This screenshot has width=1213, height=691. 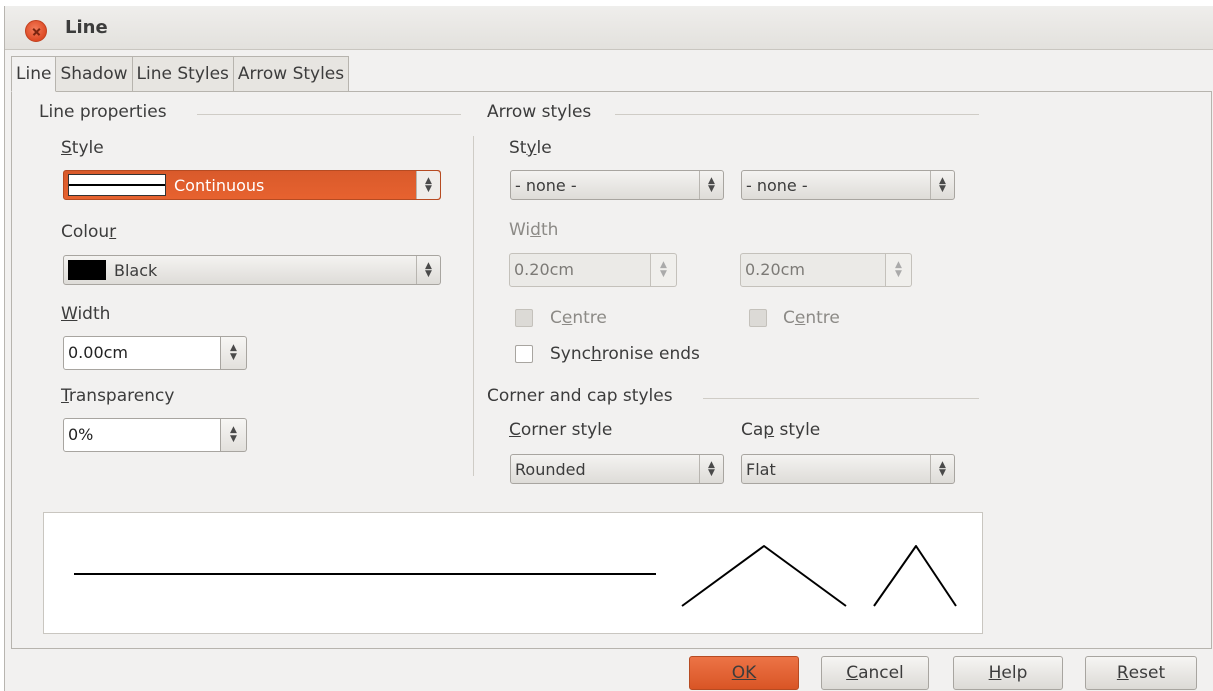 What do you see at coordinates (87, 270) in the screenshot?
I see `colour-swatch` at bounding box center [87, 270].